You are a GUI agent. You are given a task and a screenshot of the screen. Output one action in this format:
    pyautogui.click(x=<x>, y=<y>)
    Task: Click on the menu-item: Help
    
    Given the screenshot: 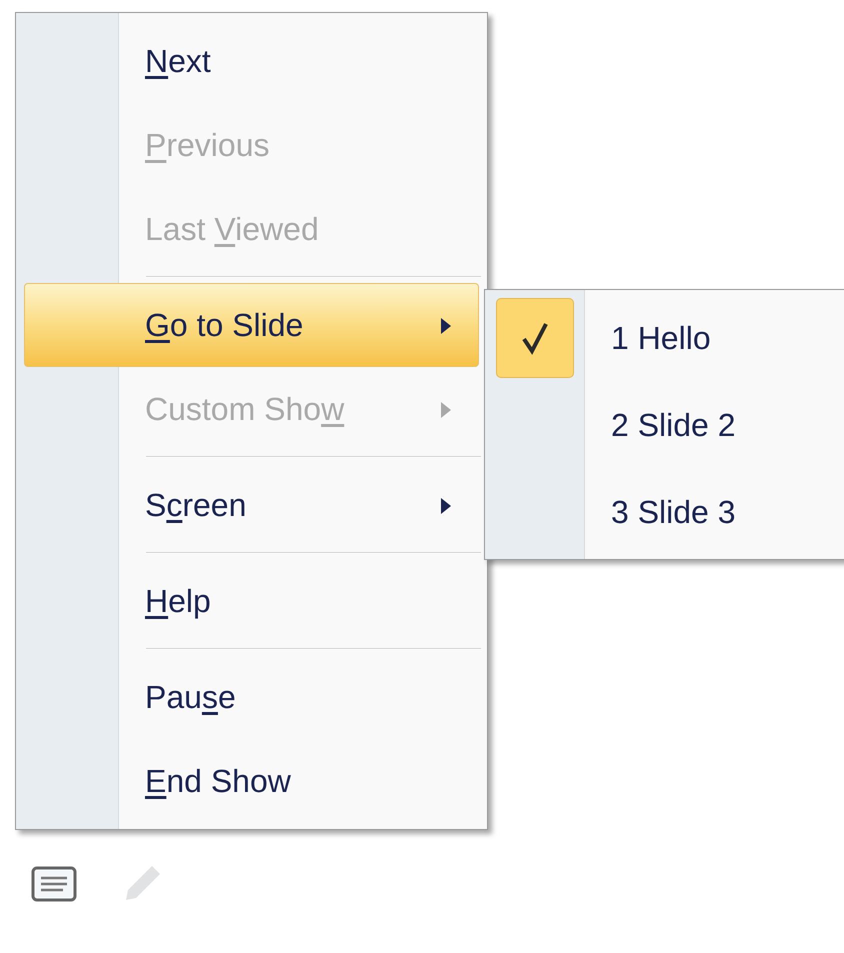 What is the action you would take?
    pyautogui.click(x=251, y=601)
    